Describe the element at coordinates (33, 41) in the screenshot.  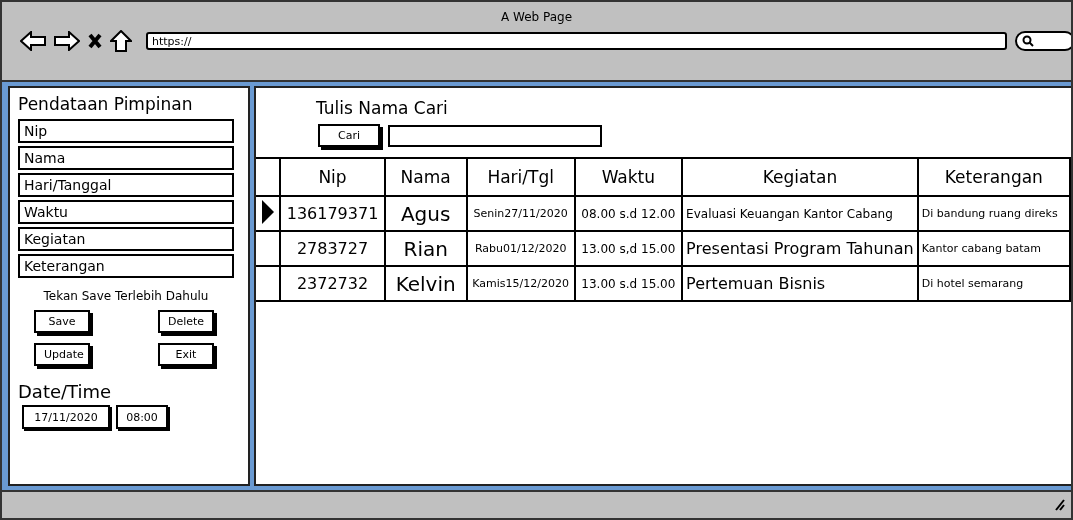
I see `back-icon` at that location.